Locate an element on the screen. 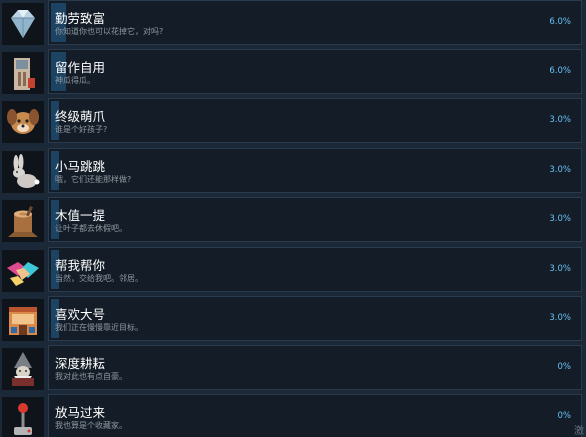  stump-icon is located at coordinates (23, 221).